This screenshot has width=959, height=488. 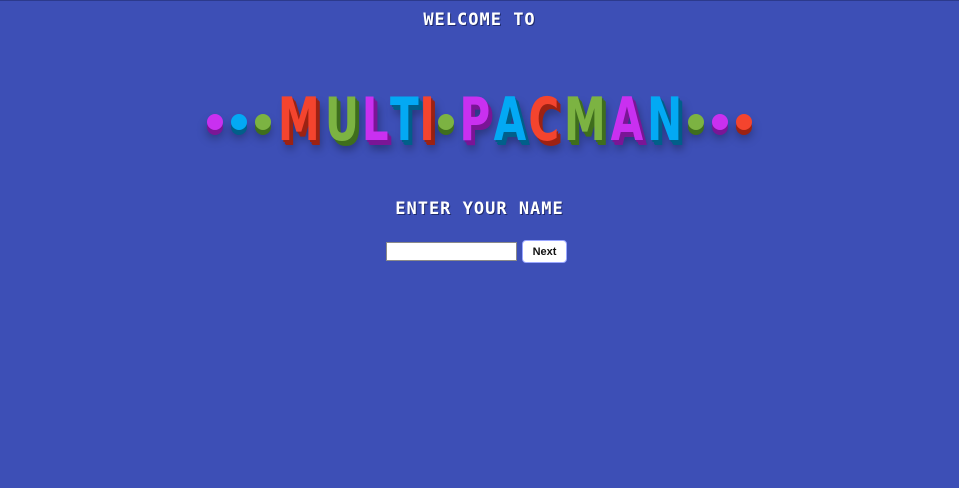 I want to click on logo-letter: T, so click(x=404, y=120).